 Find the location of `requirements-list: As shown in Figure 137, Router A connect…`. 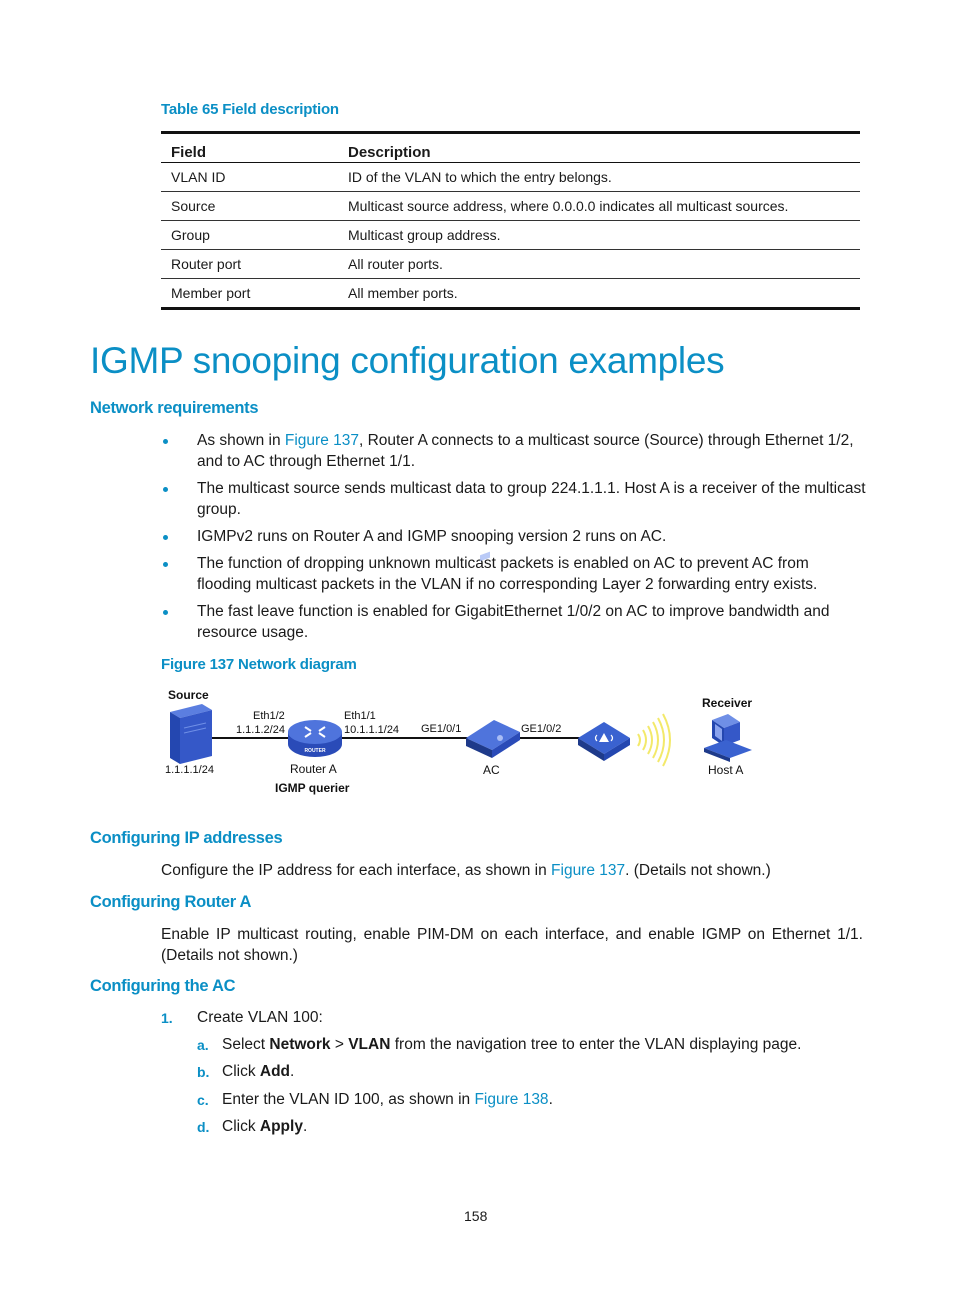

requirements-list: As shown in Figure 137, Router A connect… is located at coordinates (513, 539).